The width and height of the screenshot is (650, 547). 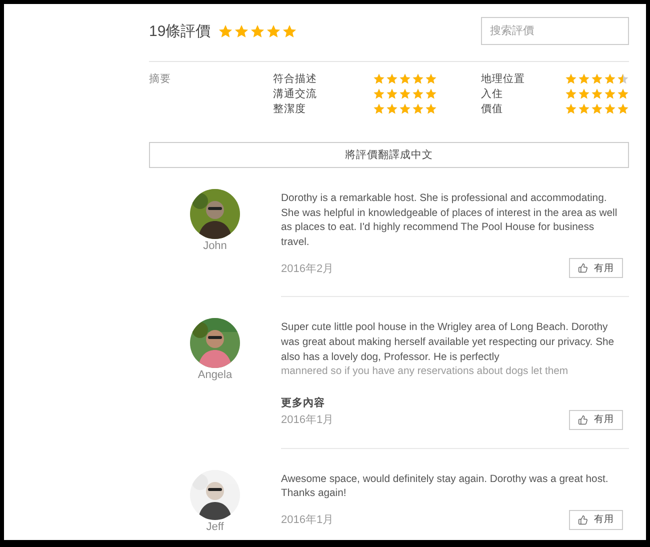 What do you see at coordinates (448, 343) in the screenshot?
I see `review-text: Super cute little pool house in the Wrigley area of Long Beach. Dorothy was great about making herself available yet respecting our privacy. She also has a lovely dog, Professor. He is perfectly` at bounding box center [448, 343].